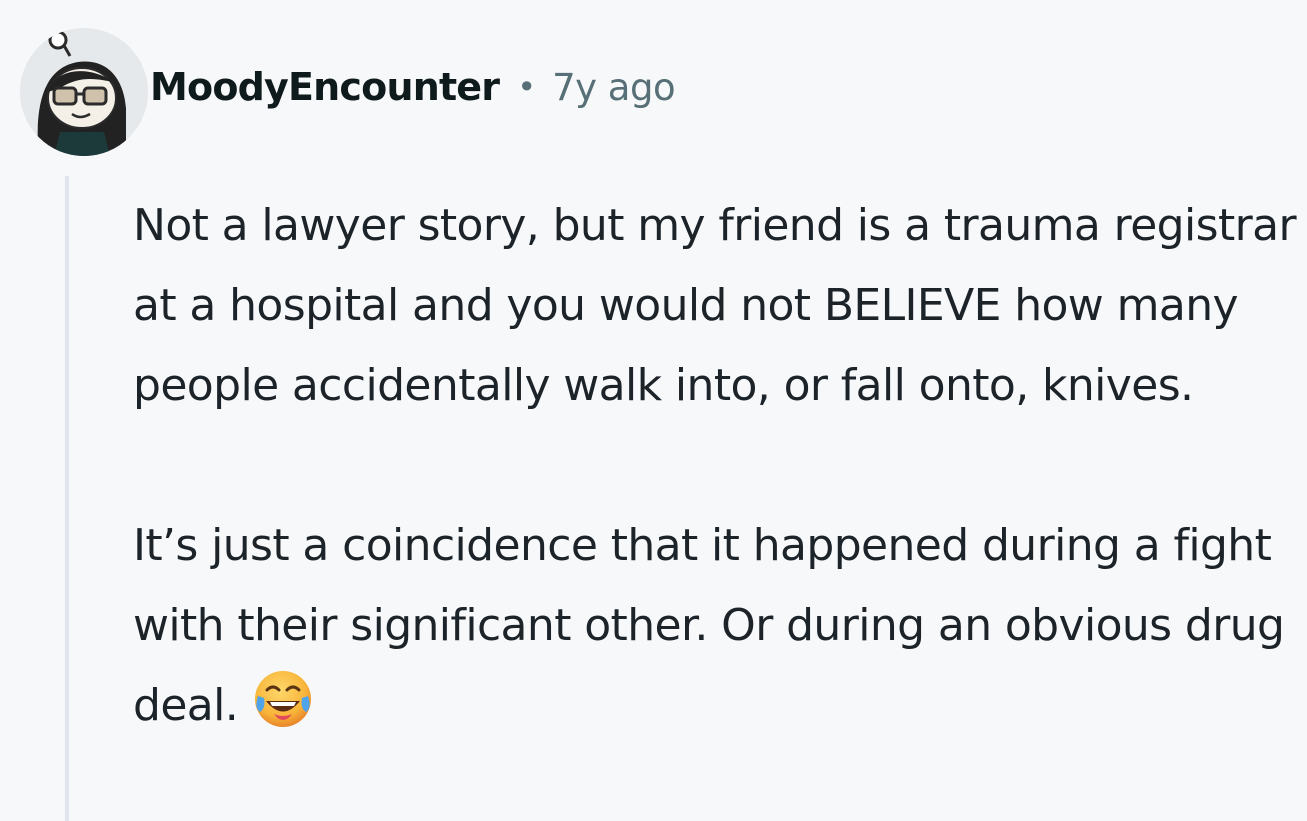 The height and width of the screenshot is (821, 1307). I want to click on timestamp-link: 7y ago, so click(614, 87).